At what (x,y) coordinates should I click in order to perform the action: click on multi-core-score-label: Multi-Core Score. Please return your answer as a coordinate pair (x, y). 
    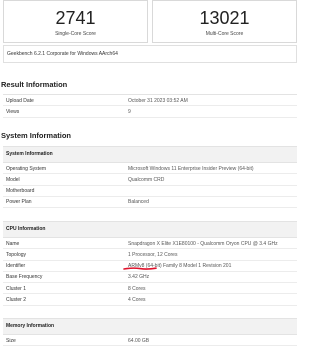
    Looking at the image, I should click on (224, 34).